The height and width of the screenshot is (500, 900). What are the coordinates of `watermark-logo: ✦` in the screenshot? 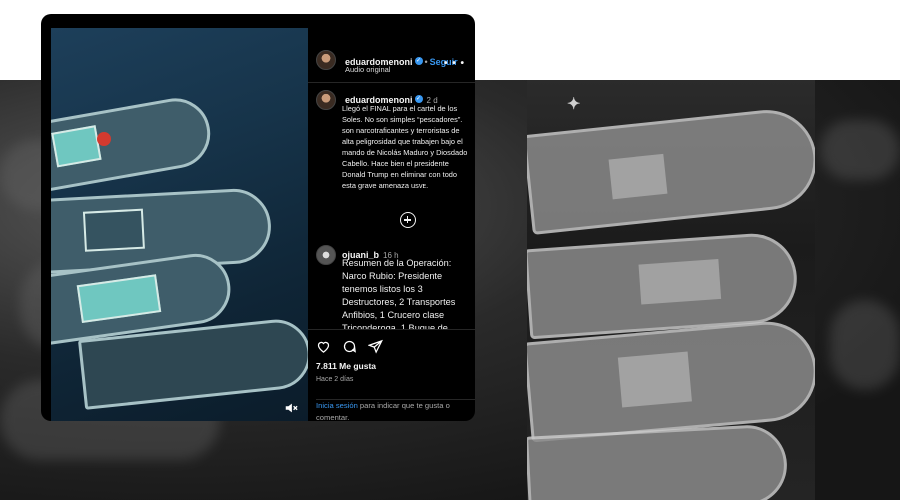 It's located at (574, 104).